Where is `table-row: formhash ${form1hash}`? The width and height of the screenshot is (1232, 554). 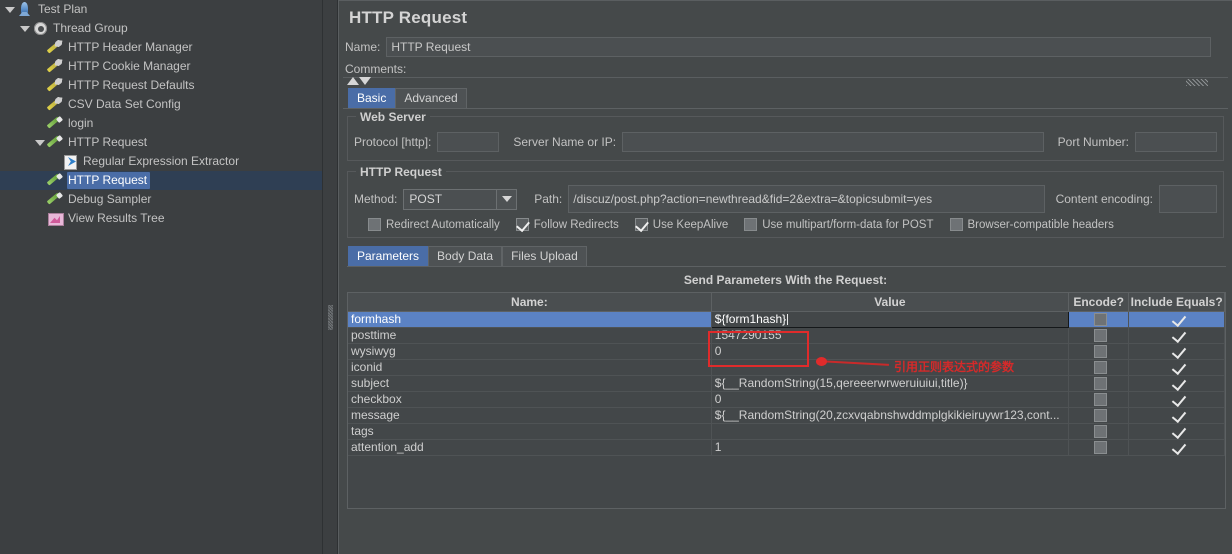
table-row: formhash ${form1hash} is located at coordinates (786, 319).